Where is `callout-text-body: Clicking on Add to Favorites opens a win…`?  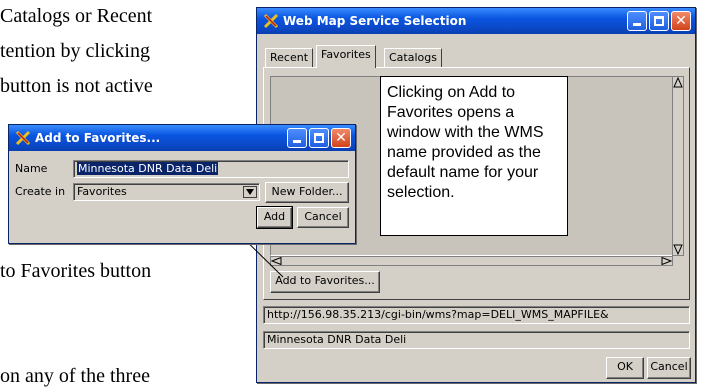
callout-text-body: Clicking on Add to Favorites opens a win… is located at coordinates (465, 142).